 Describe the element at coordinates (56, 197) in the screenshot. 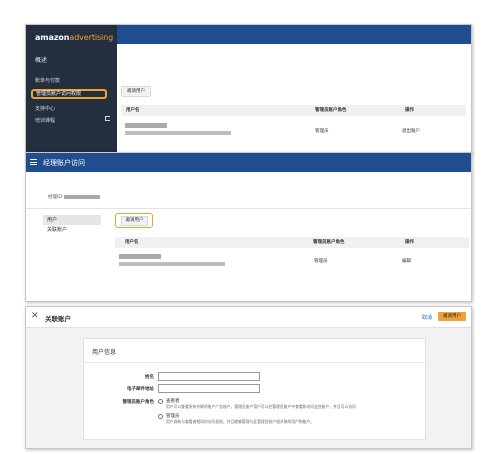

I see `manager-id-label: 经理ID:` at that location.